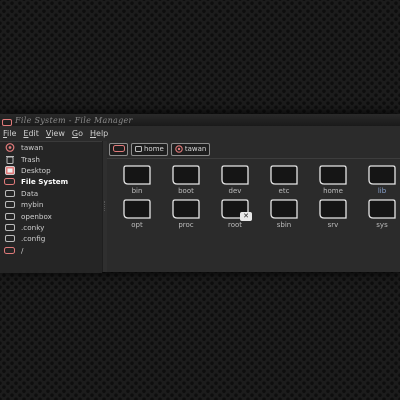 The height and width of the screenshot is (400, 400). What do you see at coordinates (99, 133) in the screenshot?
I see `menu-help: Help` at bounding box center [99, 133].